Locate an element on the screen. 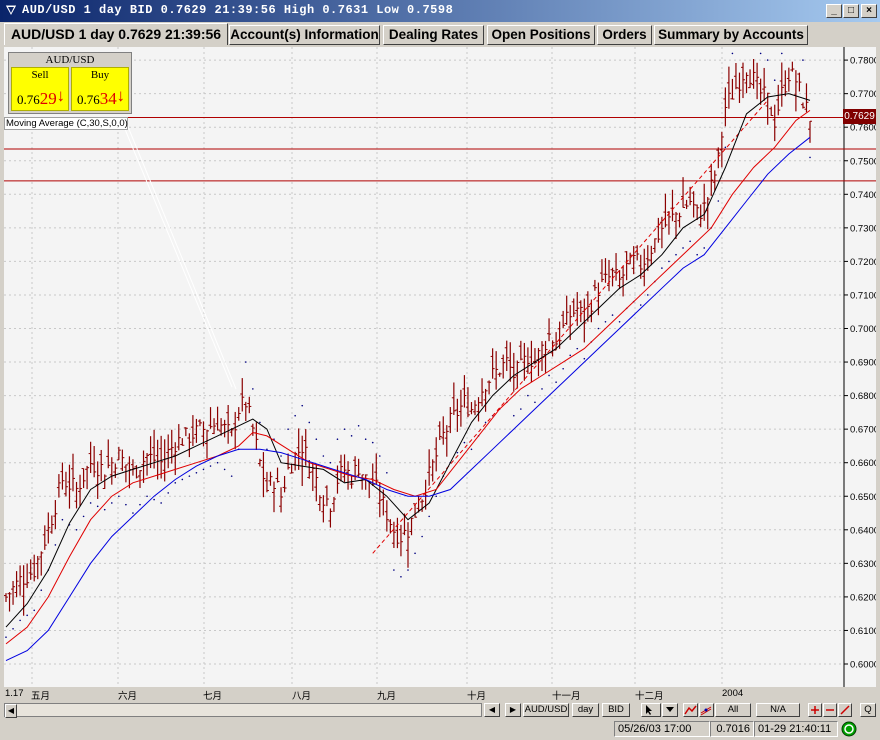  sell-down-arrow-icon: ↓ is located at coordinates (61, 95).